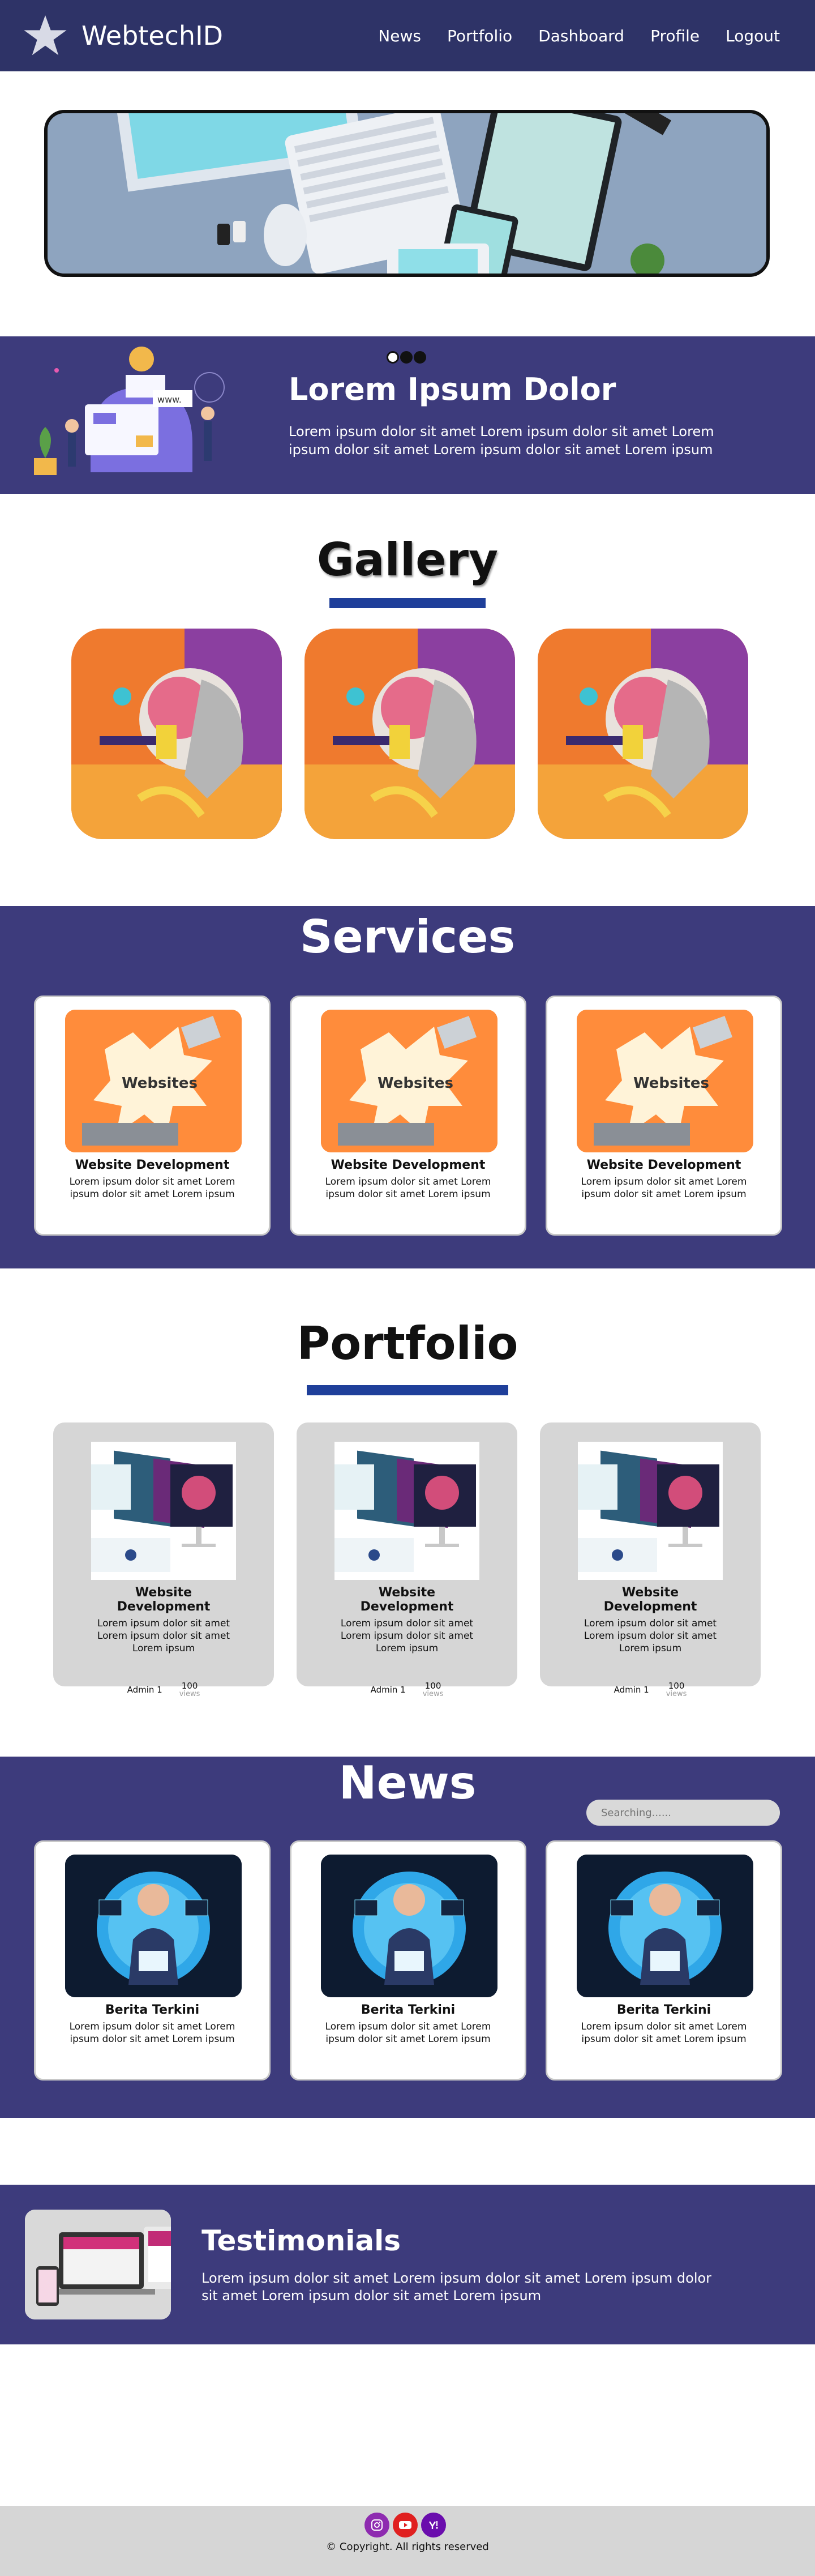  Describe the element at coordinates (407, 194) in the screenshot. I see `hero-slide-image` at that location.